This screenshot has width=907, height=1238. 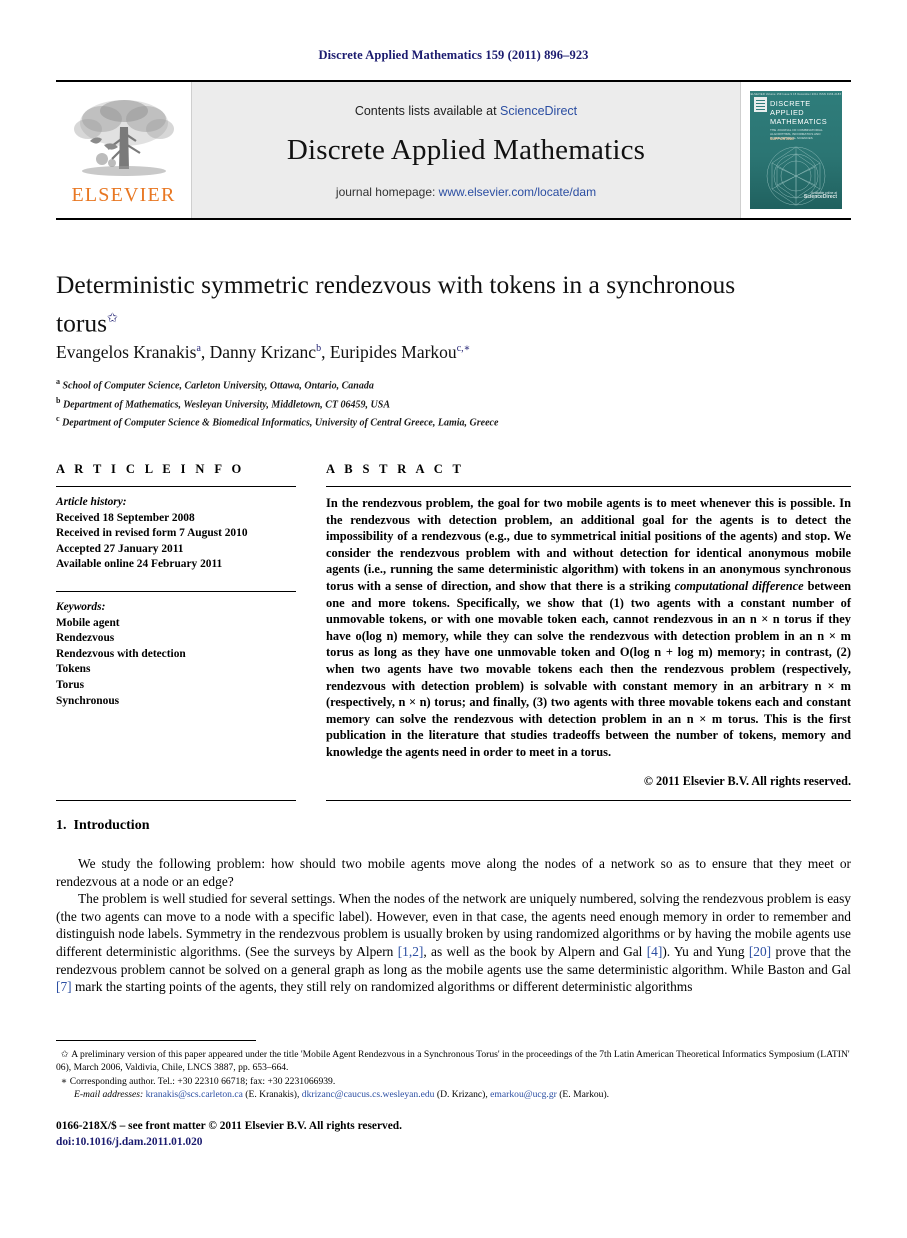 What do you see at coordinates (393, 352) in the screenshot?
I see `author-name: Euripides Markou` at bounding box center [393, 352].